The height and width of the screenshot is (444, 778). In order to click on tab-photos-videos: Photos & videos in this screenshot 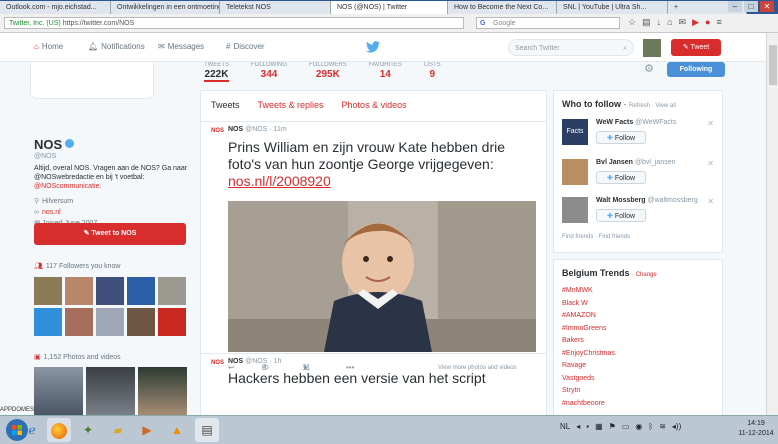, I will do `click(374, 105)`.